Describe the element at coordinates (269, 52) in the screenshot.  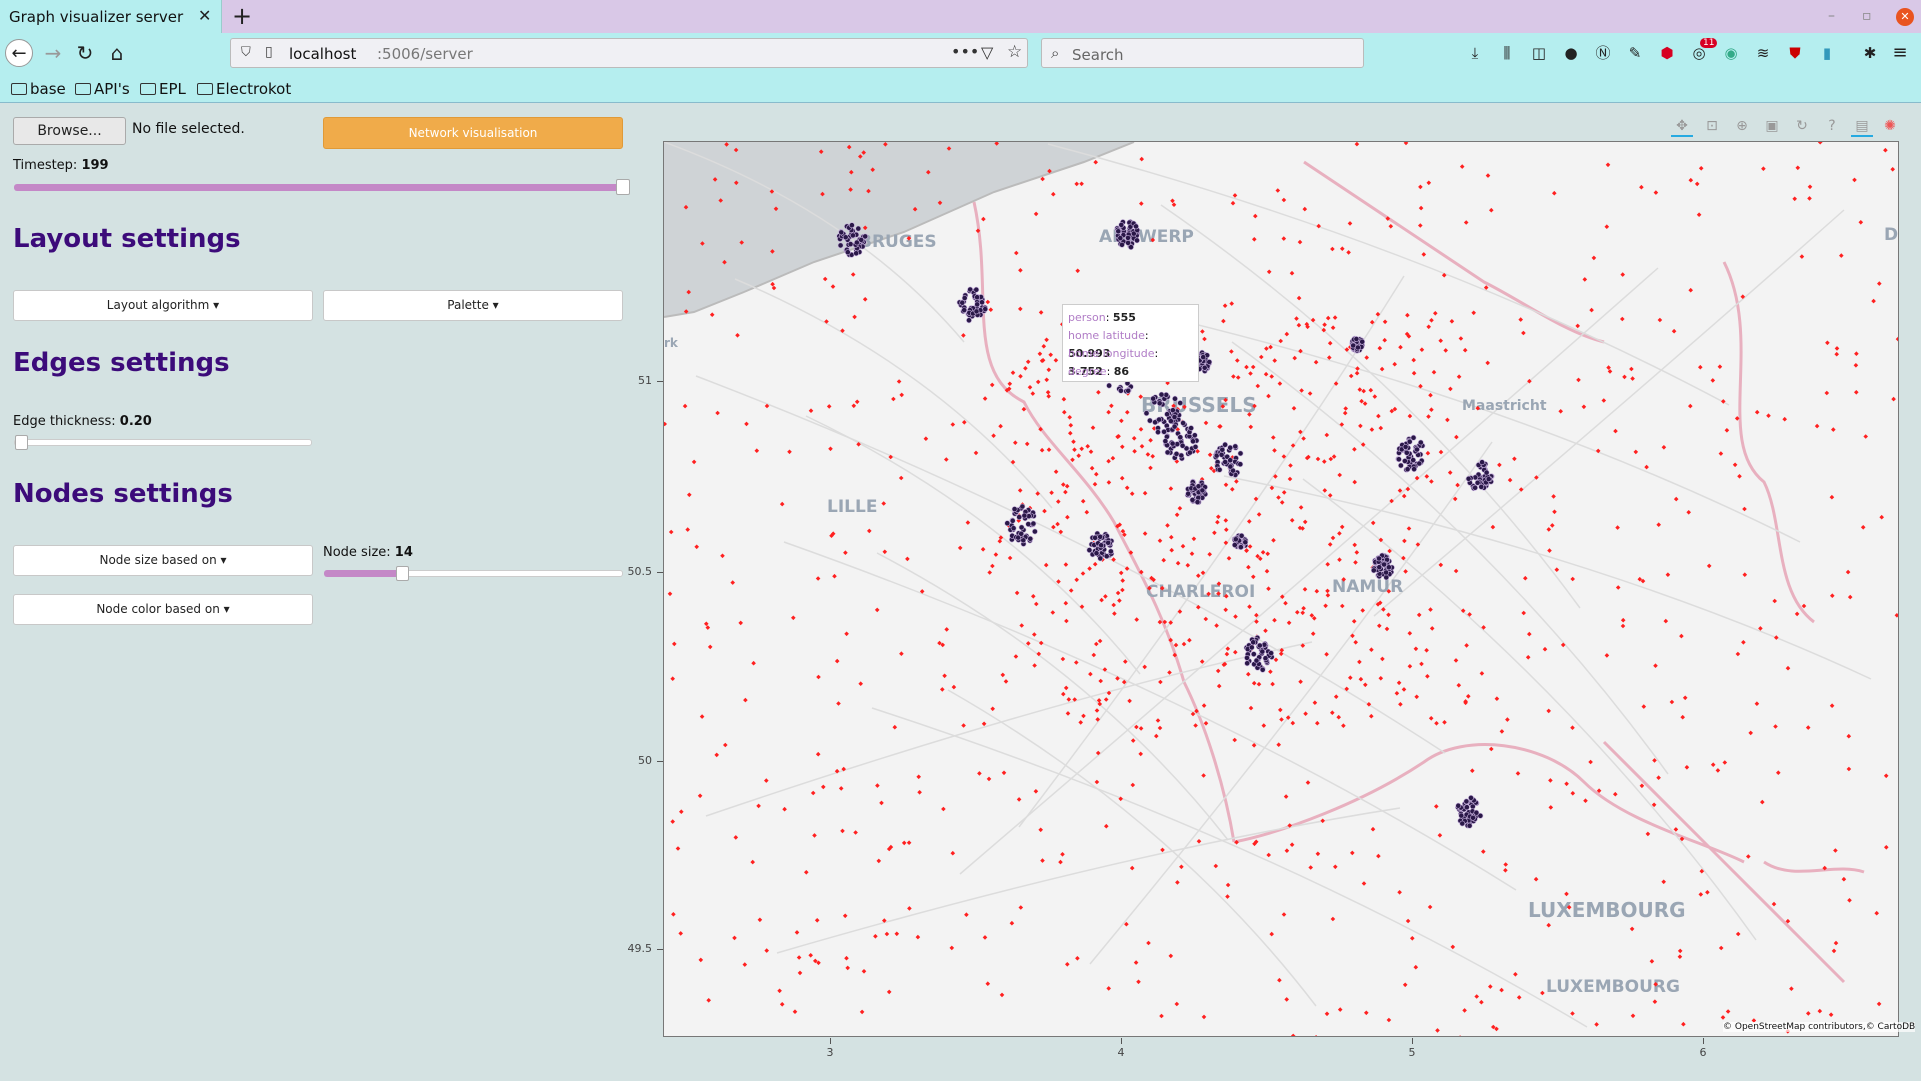
I see `page-info-icon: ▯` at that location.